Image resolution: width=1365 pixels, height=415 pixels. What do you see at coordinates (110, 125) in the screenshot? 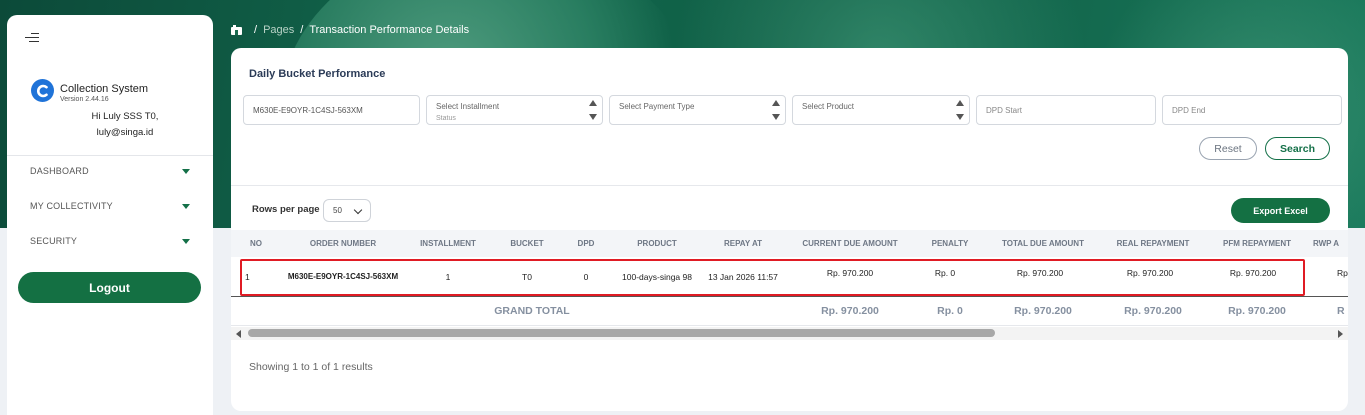
I see `user-greeting: Hi Luly SSS T0, luly@singa.id` at bounding box center [110, 125].